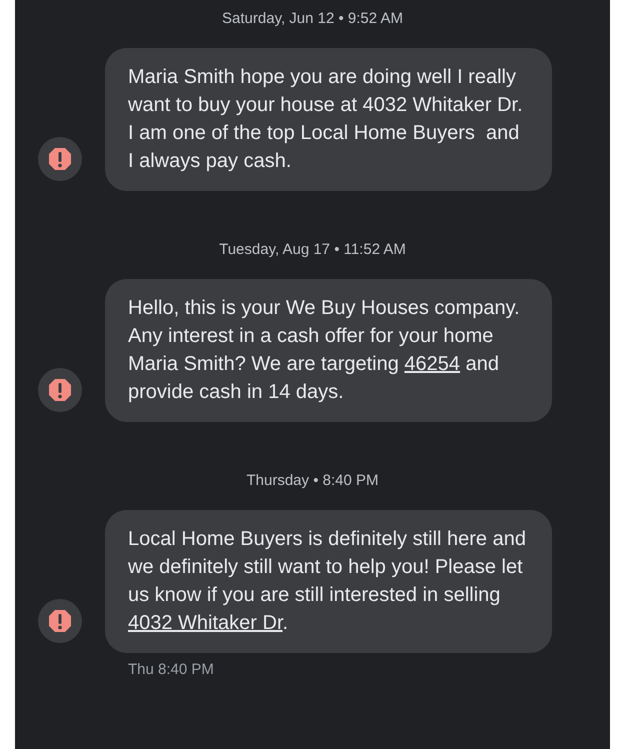  I want to click on message-timestamp: Saturday, Jun 12 • 9:52 AM, so click(312, 19).